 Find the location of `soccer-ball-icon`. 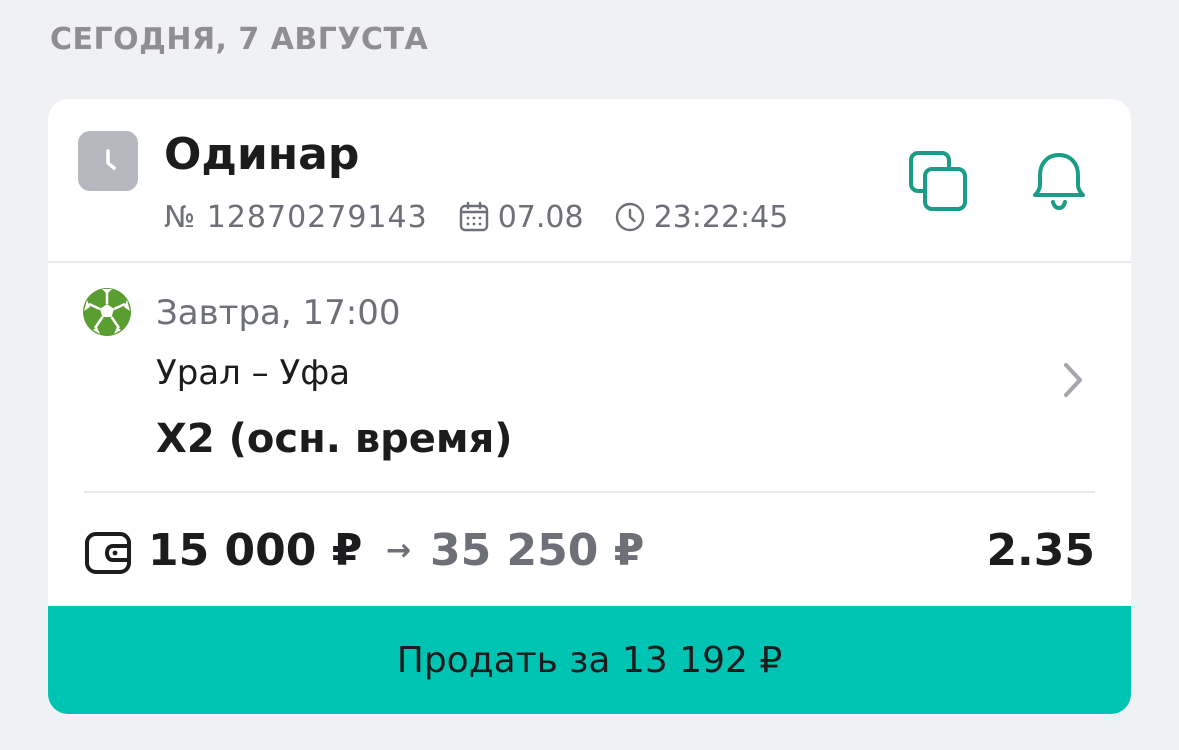

soccer-ball-icon is located at coordinates (107, 312).